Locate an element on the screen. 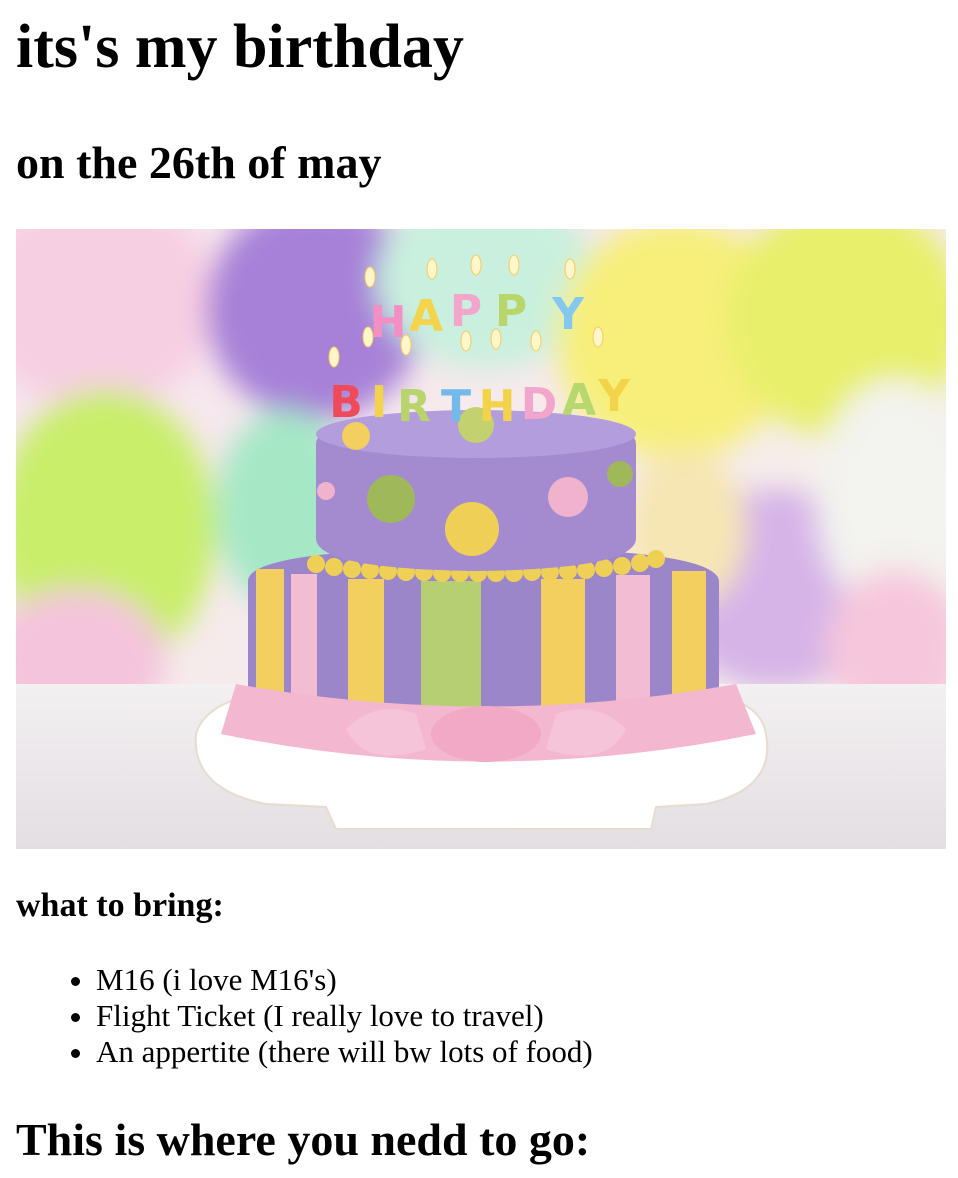 The image size is (958, 1178). directions-heading: This is where you nedd to go: is located at coordinates (303, 1139).